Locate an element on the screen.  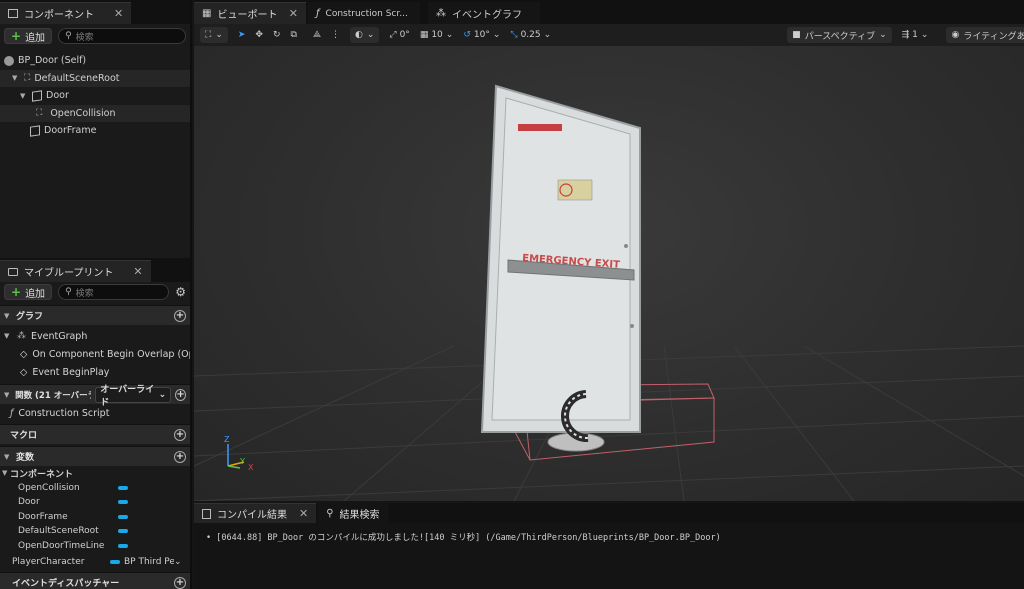
event-diamond-icon: ◇ is located at coordinates (24, 354).